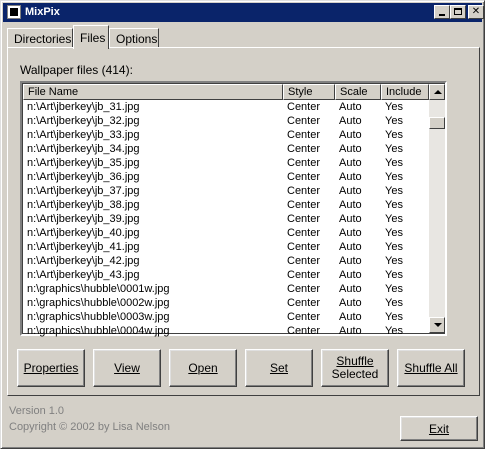 The width and height of the screenshot is (485, 449). Describe the element at coordinates (437, 92) in the screenshot. I see `scroll-up-button` at that location.